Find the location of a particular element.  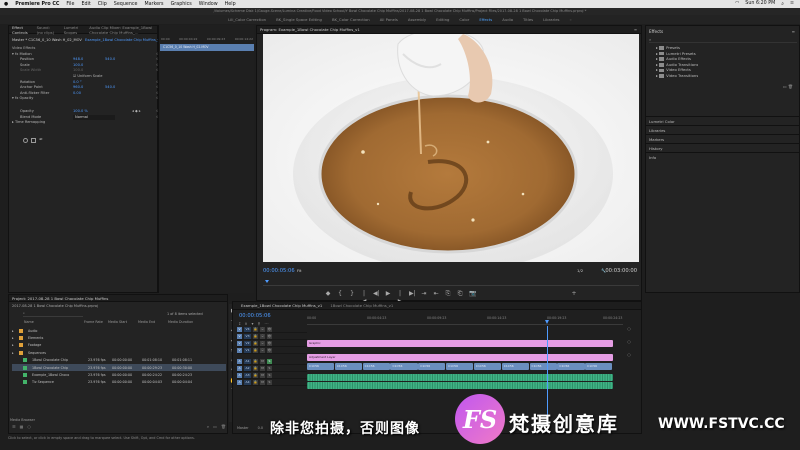

pen-mask-icon: ✒ is located at coordinates (41, 140).